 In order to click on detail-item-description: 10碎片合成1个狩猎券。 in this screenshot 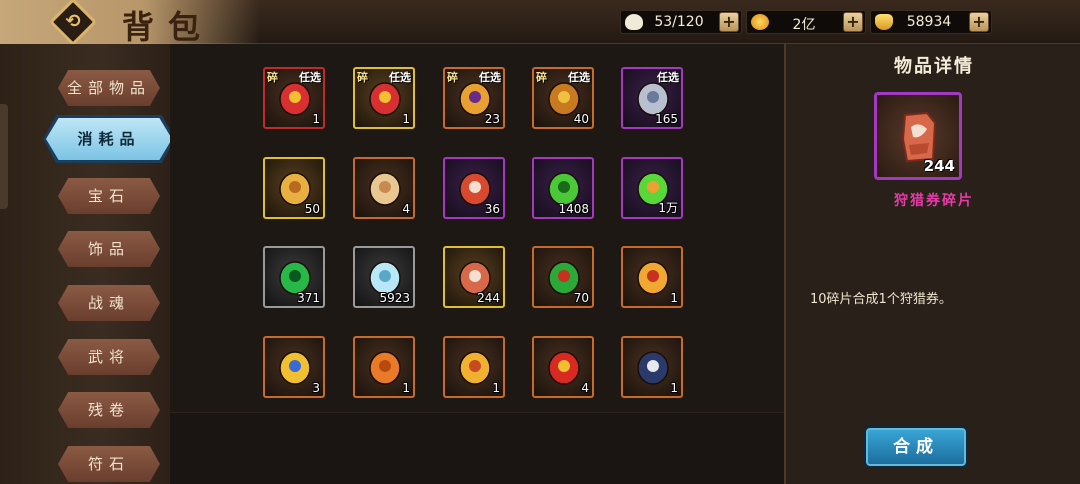, I will do `click(881, 299)`.